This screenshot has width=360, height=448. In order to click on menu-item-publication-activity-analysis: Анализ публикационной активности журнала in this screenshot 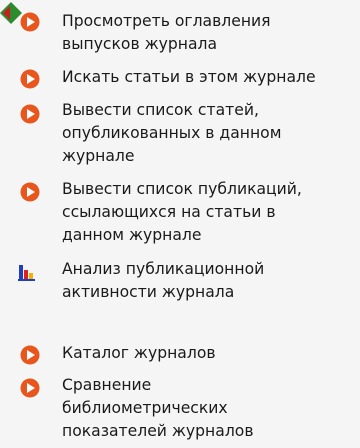, I will do `click(180, 283)`.